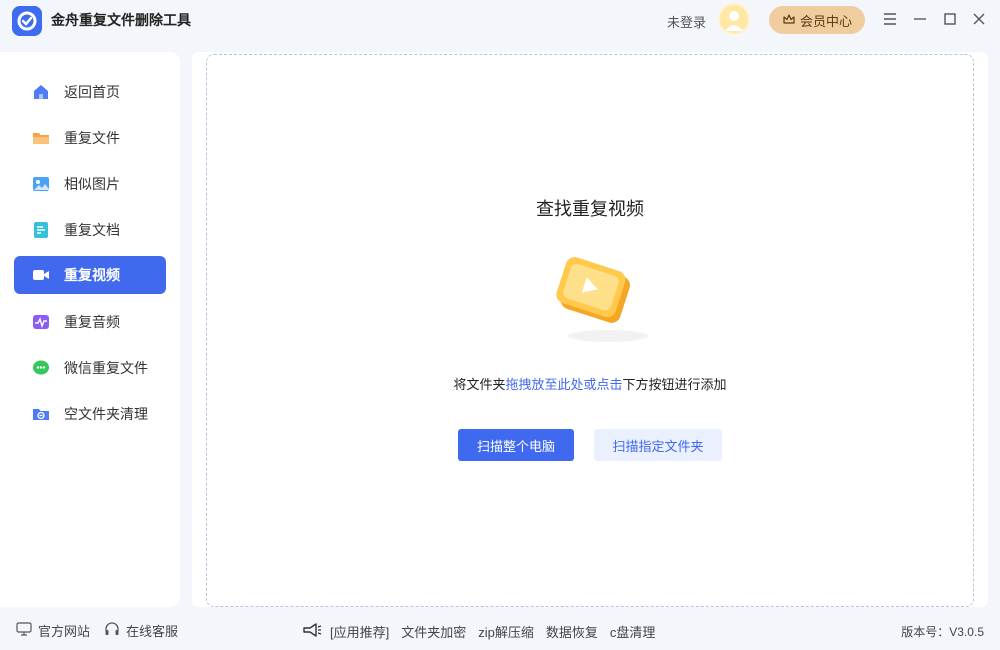 The image size is (1000, 650). Describe the element at coordinates (950, 19) in the screenshot. I see `maximize-icon` at that location.